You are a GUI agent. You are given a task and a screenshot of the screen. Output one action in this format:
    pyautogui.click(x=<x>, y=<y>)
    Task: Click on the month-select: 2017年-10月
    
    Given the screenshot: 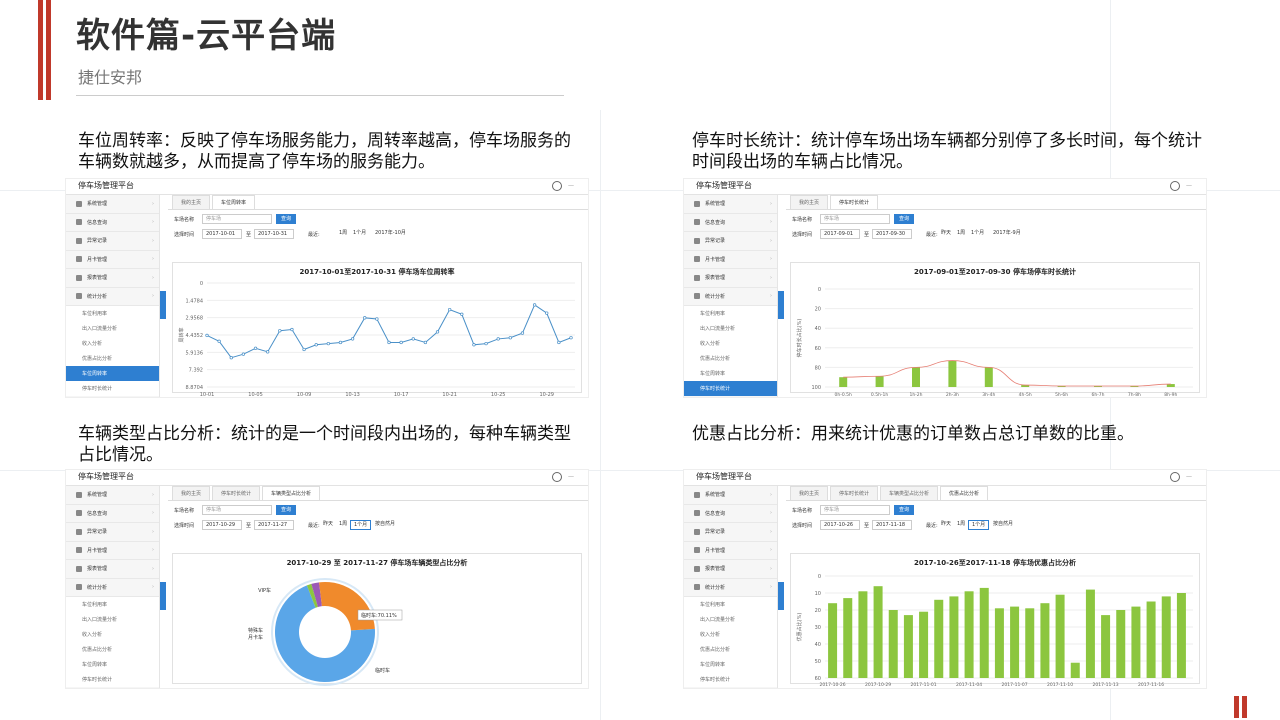 What is the action you would take?
    pyautogui.click(x=390, y=234)
    